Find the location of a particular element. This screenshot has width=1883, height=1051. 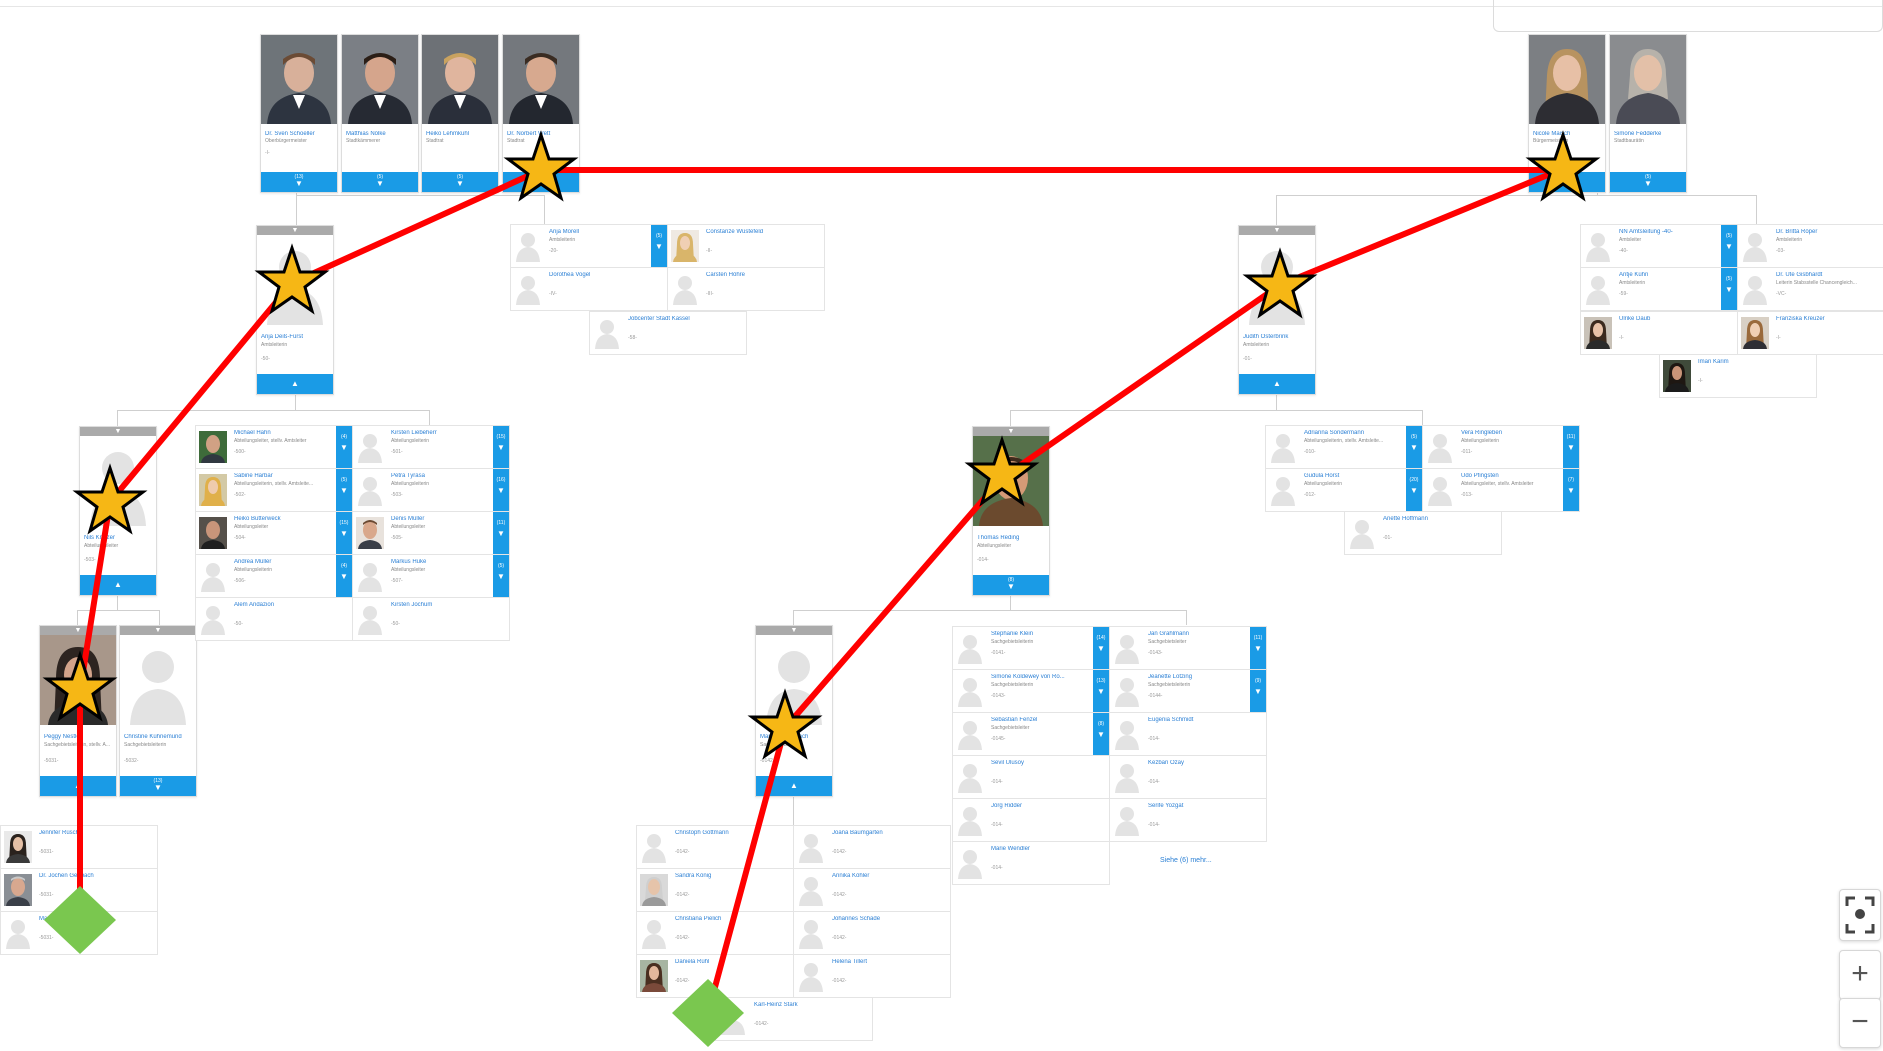

staff-cell: Iman Karim -I- is located at coordinates (1738, 376).